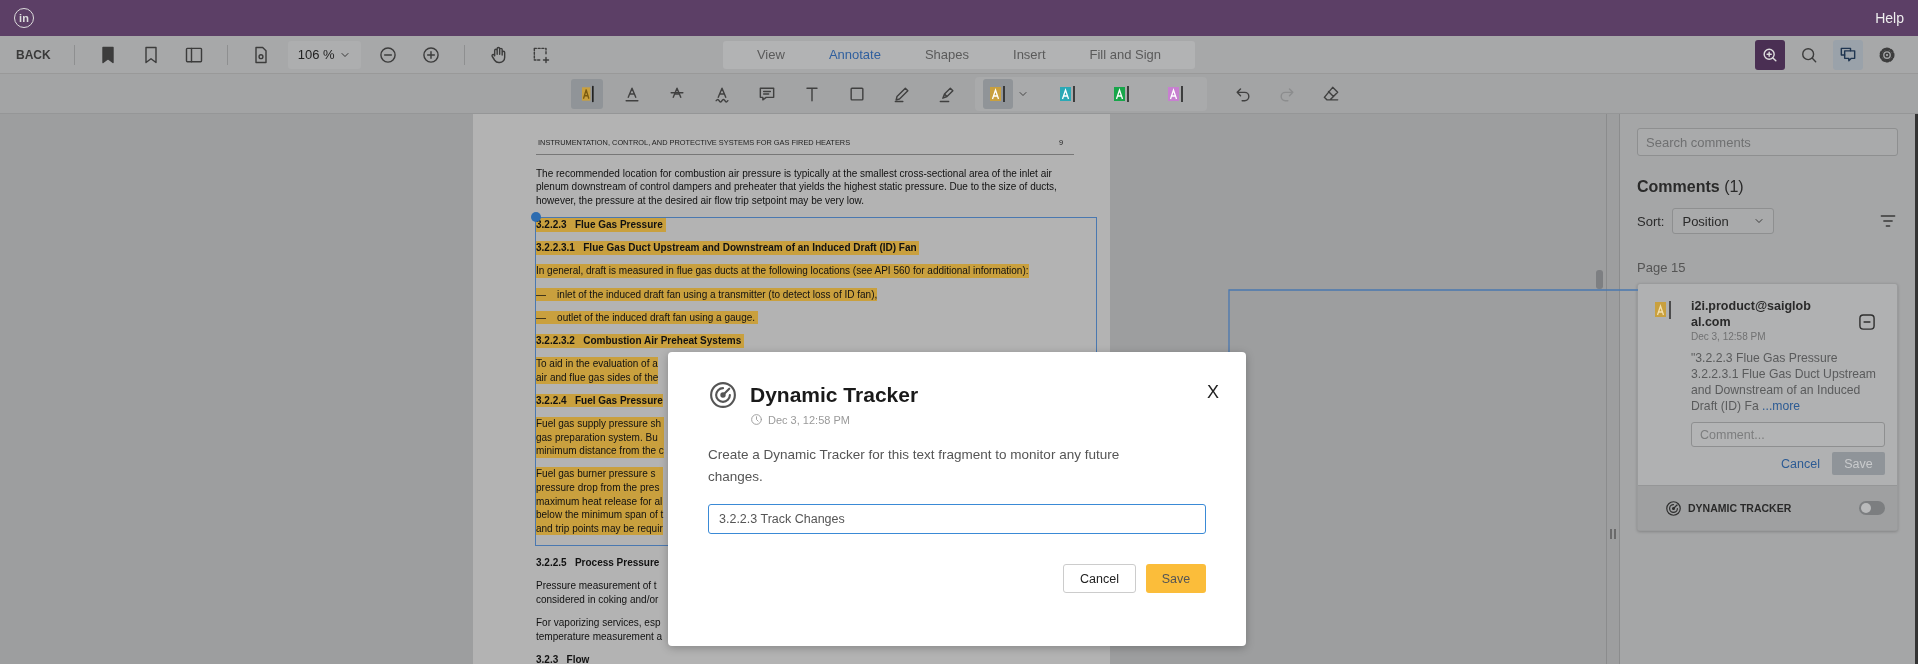 This screenshot has height=664, width=1918. What do you see at coordinates (1691, 187) in the screenshot?
I see `comments-title: Comments (1)` at bounding box center [1691, 187].